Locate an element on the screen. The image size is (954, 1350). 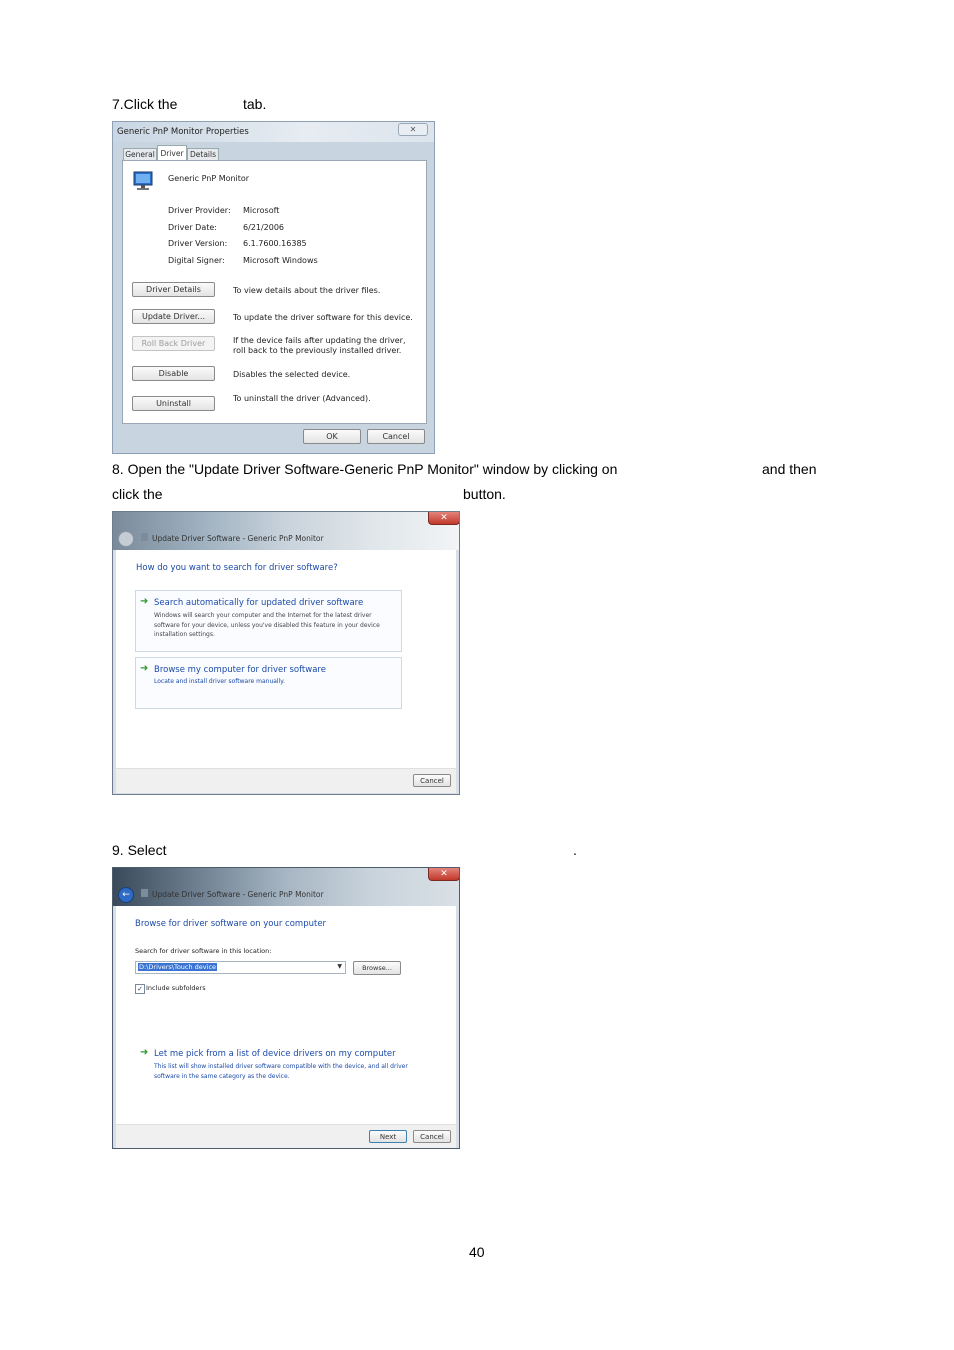
browse-titlebar is located at coordinates (286, 887).